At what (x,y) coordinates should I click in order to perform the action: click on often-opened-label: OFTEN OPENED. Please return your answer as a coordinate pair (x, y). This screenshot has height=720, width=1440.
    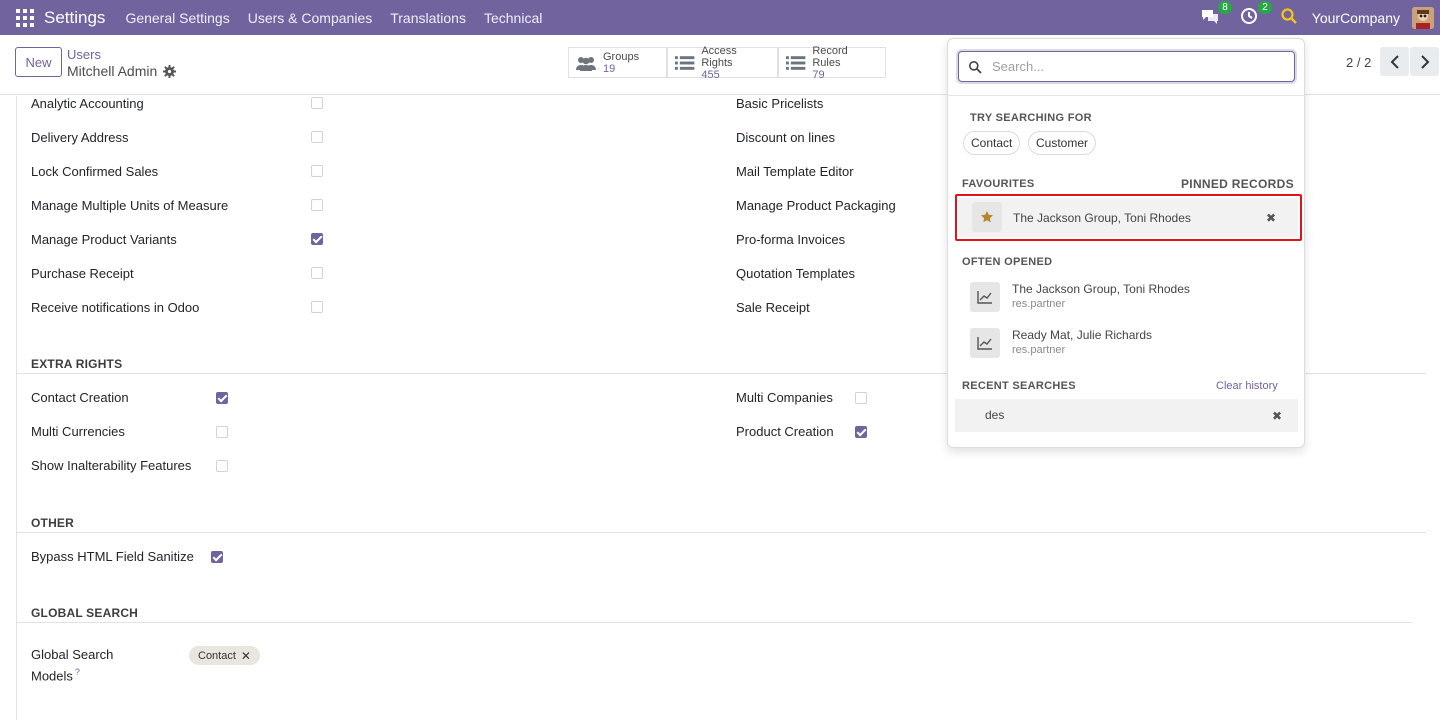
    Looking at the image, I should click on (1007, 262).